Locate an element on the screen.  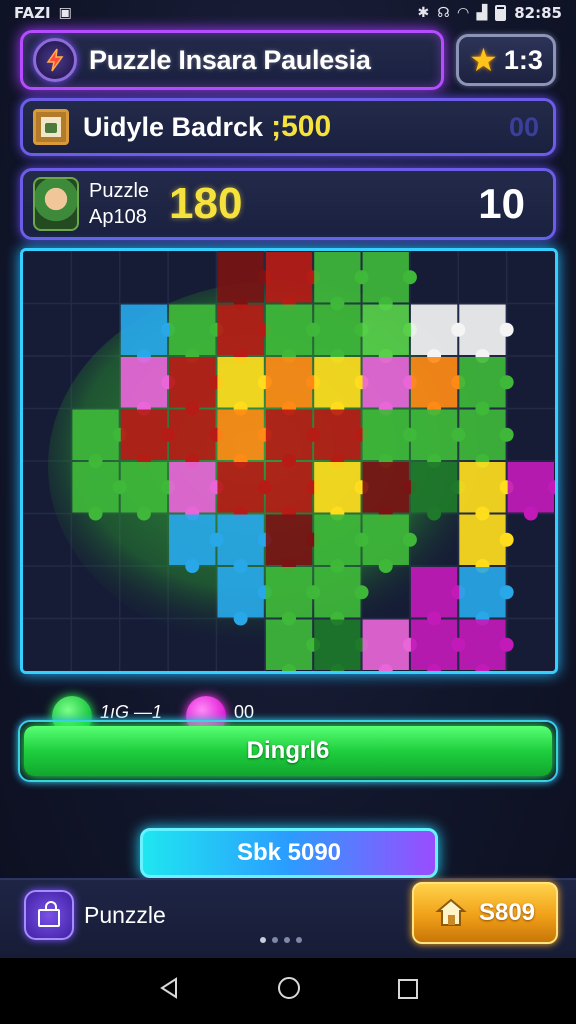
level-score: ;500 is located at coordinates (301, 126).